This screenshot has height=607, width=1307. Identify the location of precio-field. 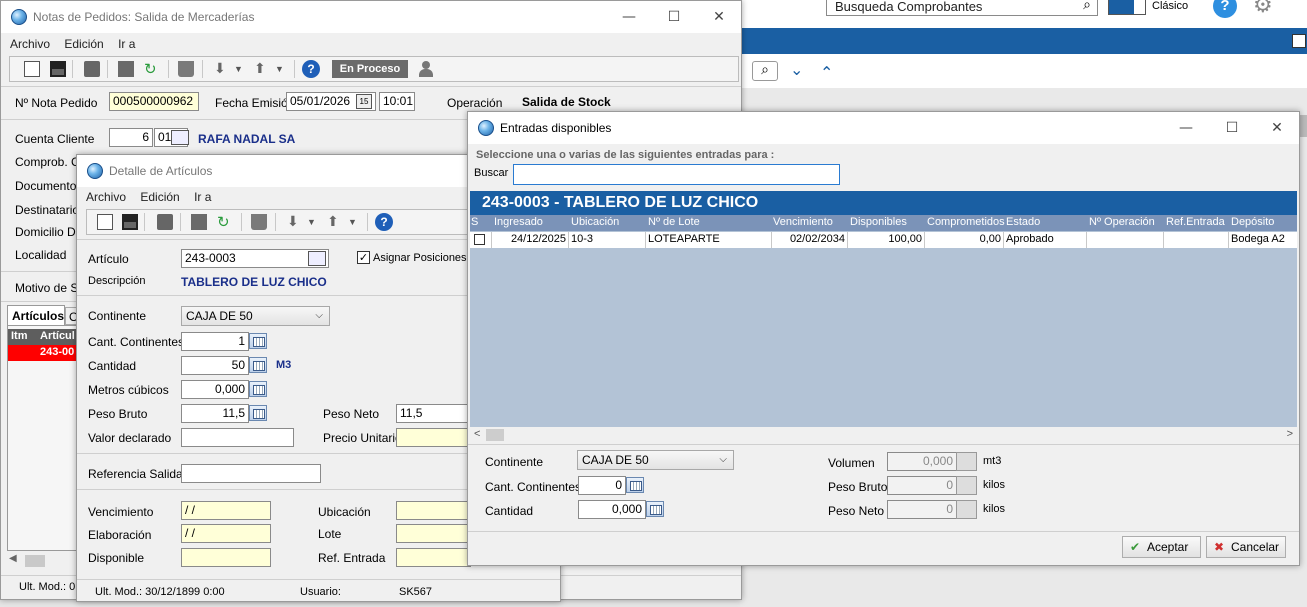
(433, 437).